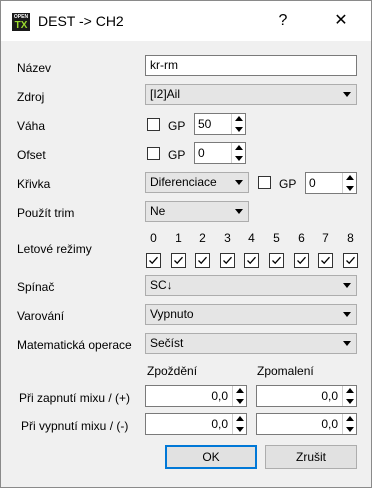 The width and height of the screenshot is (372, 488). Describe the element at coordinates (329, 424) in the screenshot. I see `off-slow-value: 0,0` at that location.